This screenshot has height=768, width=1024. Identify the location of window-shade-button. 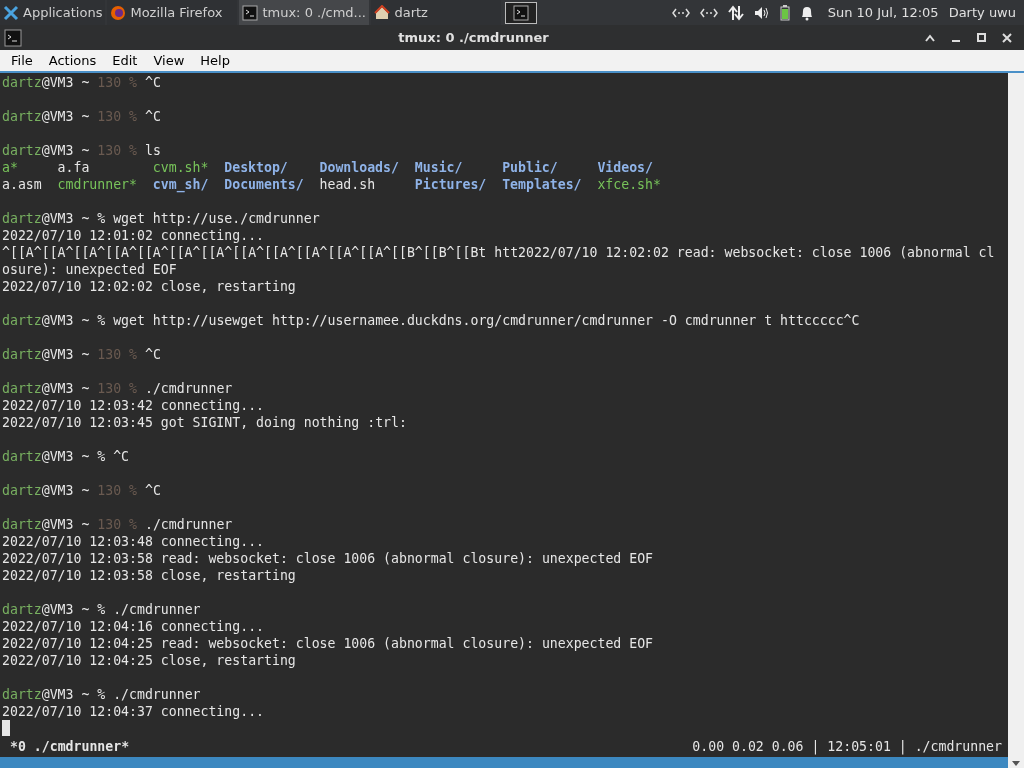
(930, 37).